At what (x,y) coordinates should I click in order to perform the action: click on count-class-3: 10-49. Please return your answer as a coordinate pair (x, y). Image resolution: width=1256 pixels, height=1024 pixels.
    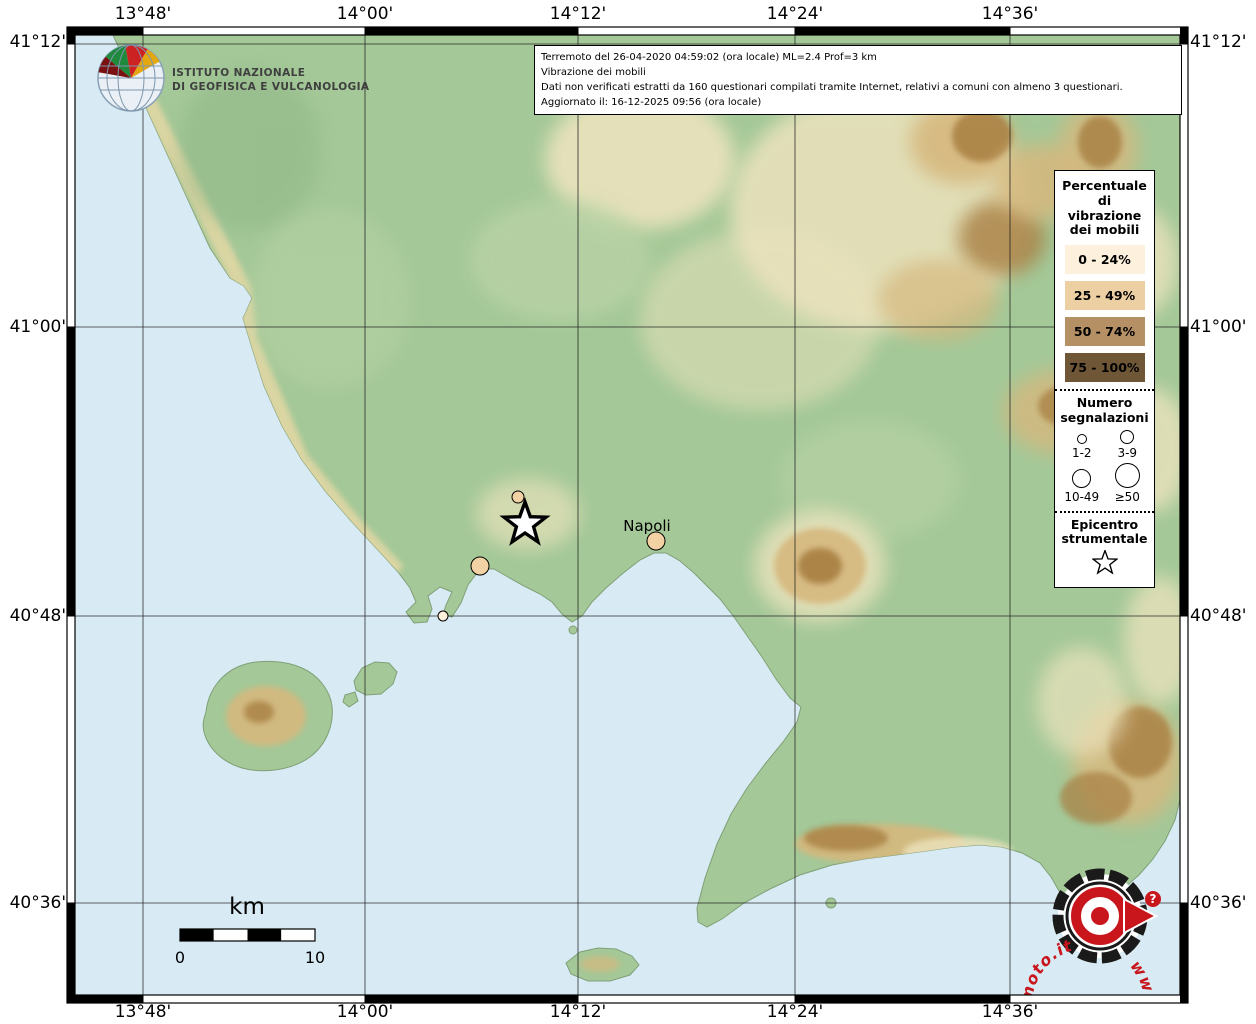
    Looking at the image, I should click on (1082, 486).